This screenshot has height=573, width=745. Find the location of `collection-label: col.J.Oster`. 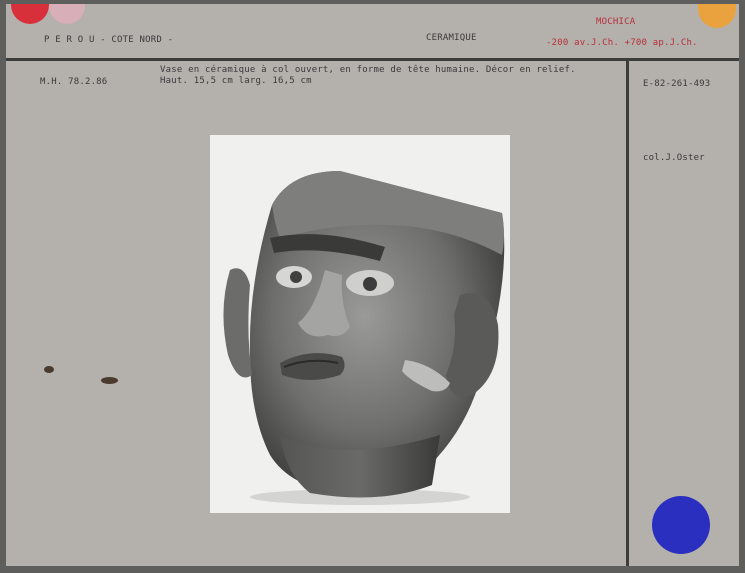

collection-label: col.J.Oster is located at coordinates (674, 158).